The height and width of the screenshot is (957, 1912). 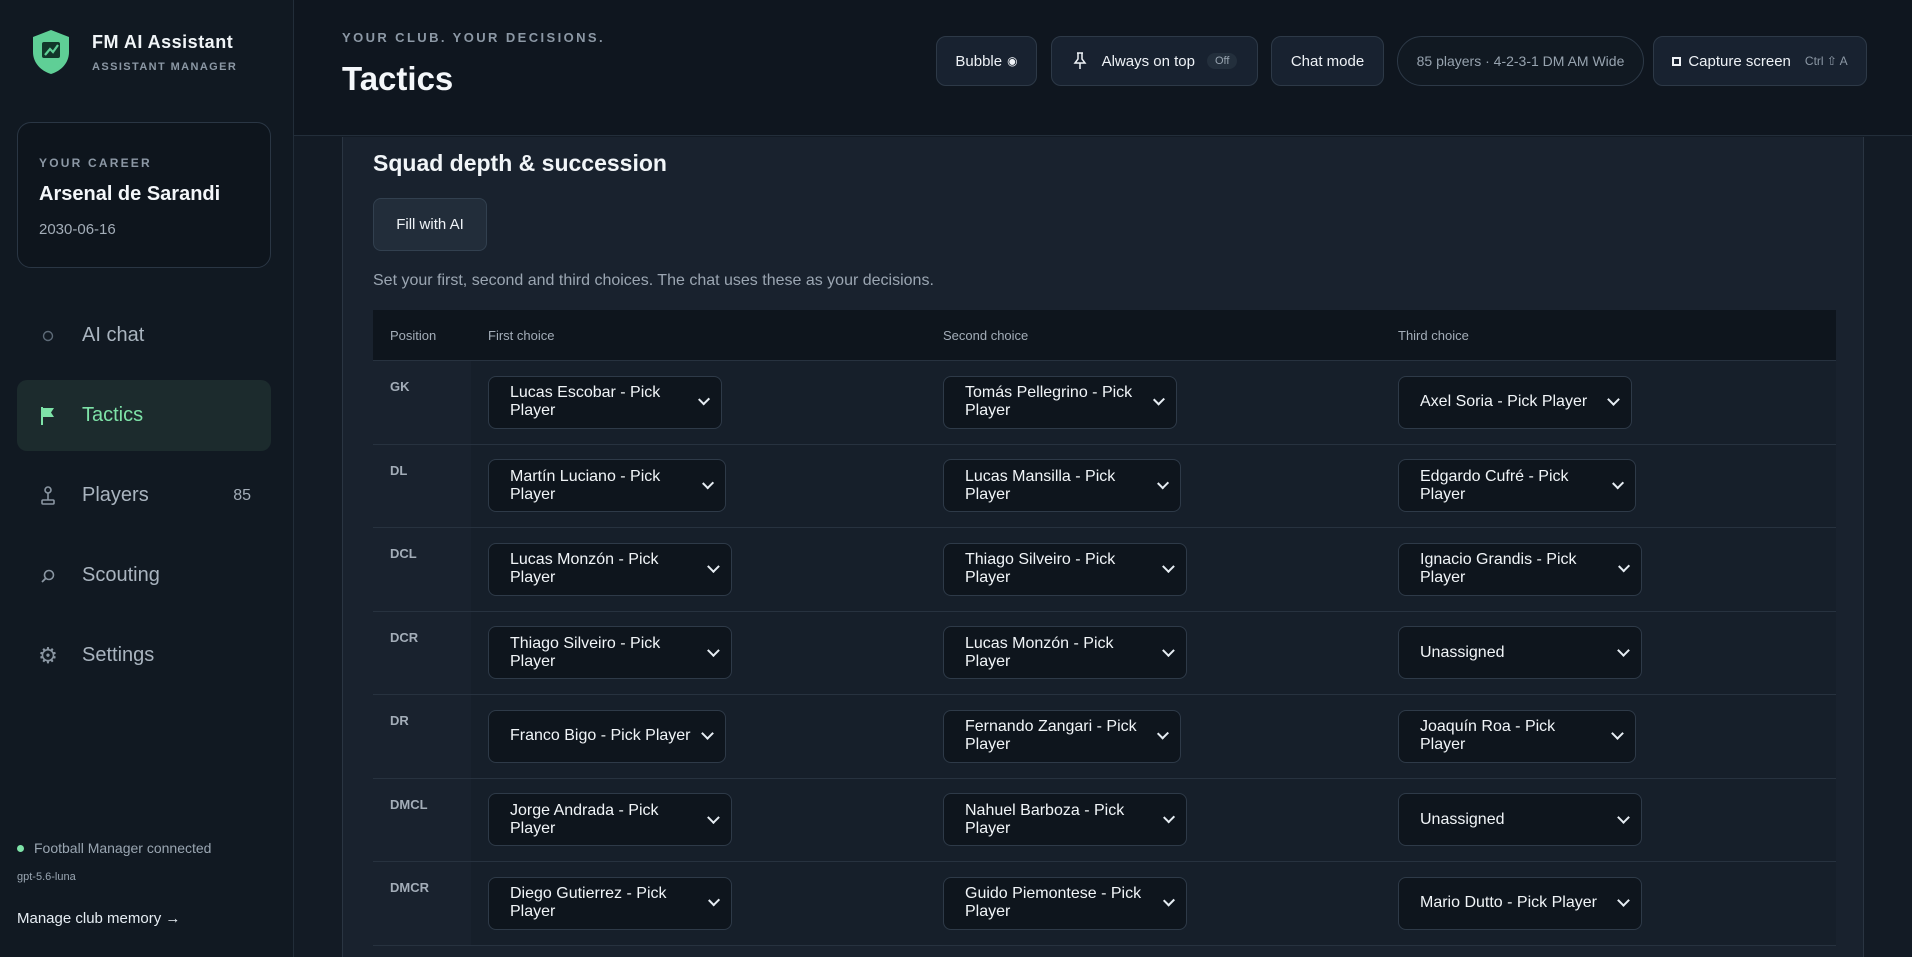 I want to click on select-value: Guido Piemontese - Pick Player, so click(x=1053, y=903).